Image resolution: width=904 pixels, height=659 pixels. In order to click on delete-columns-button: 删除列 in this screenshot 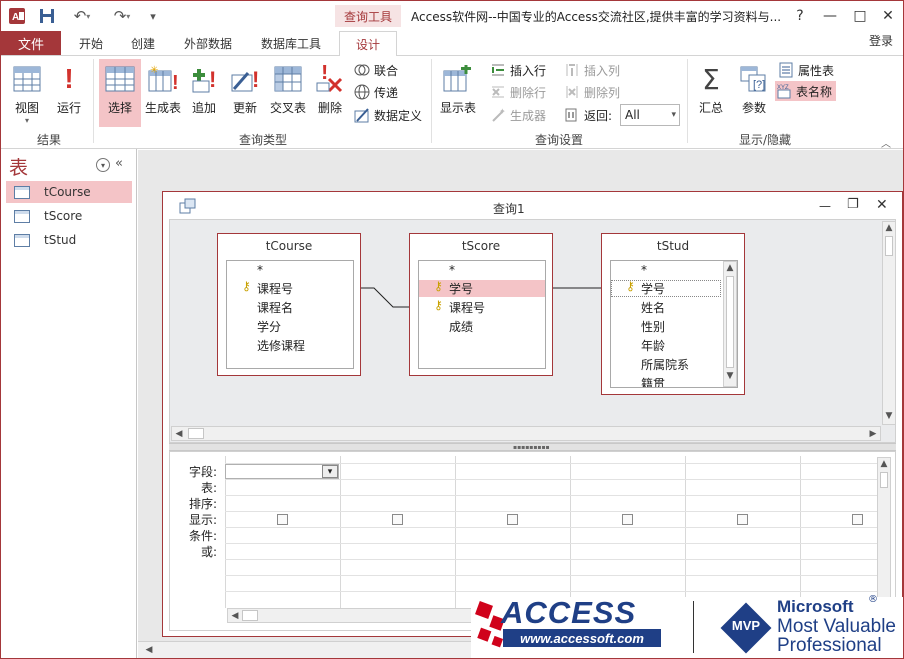, I will do `click(591, 92)`.